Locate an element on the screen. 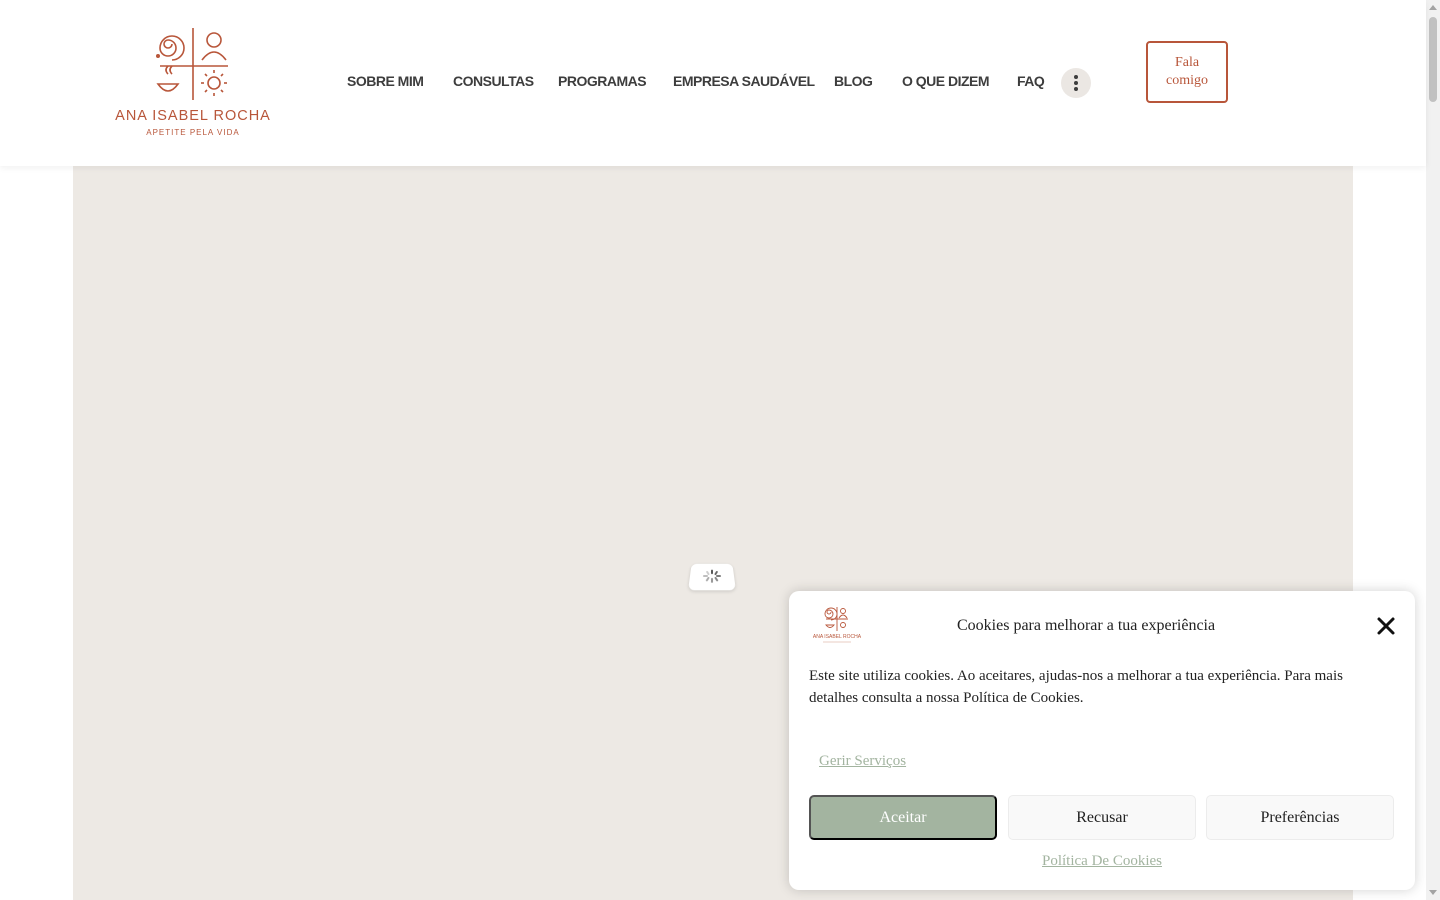 This screenshot has width=1440, height=900. logo-mark-icon is located at coordinates (191, 64).